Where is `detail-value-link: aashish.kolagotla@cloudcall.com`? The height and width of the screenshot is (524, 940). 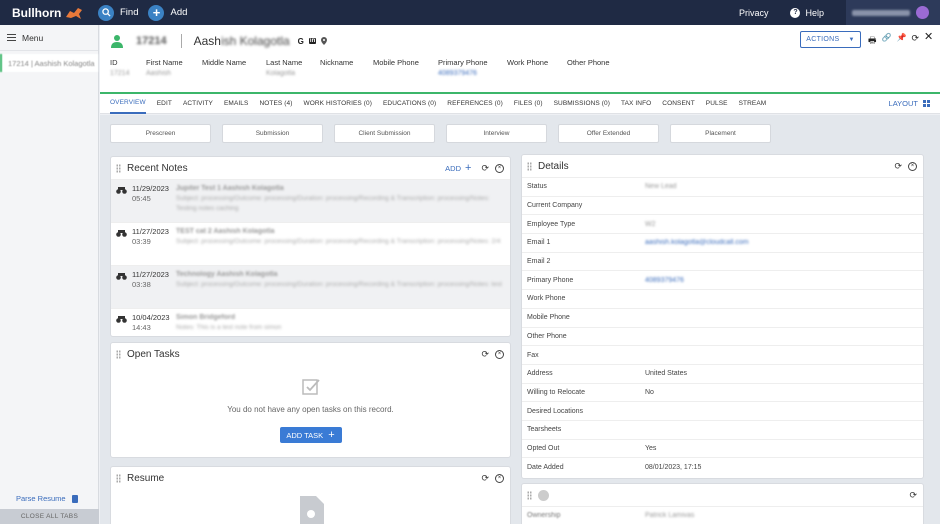
detail-value-link: aashish.kolagotla@cloudcall.com is located at coordinates (697, 242).